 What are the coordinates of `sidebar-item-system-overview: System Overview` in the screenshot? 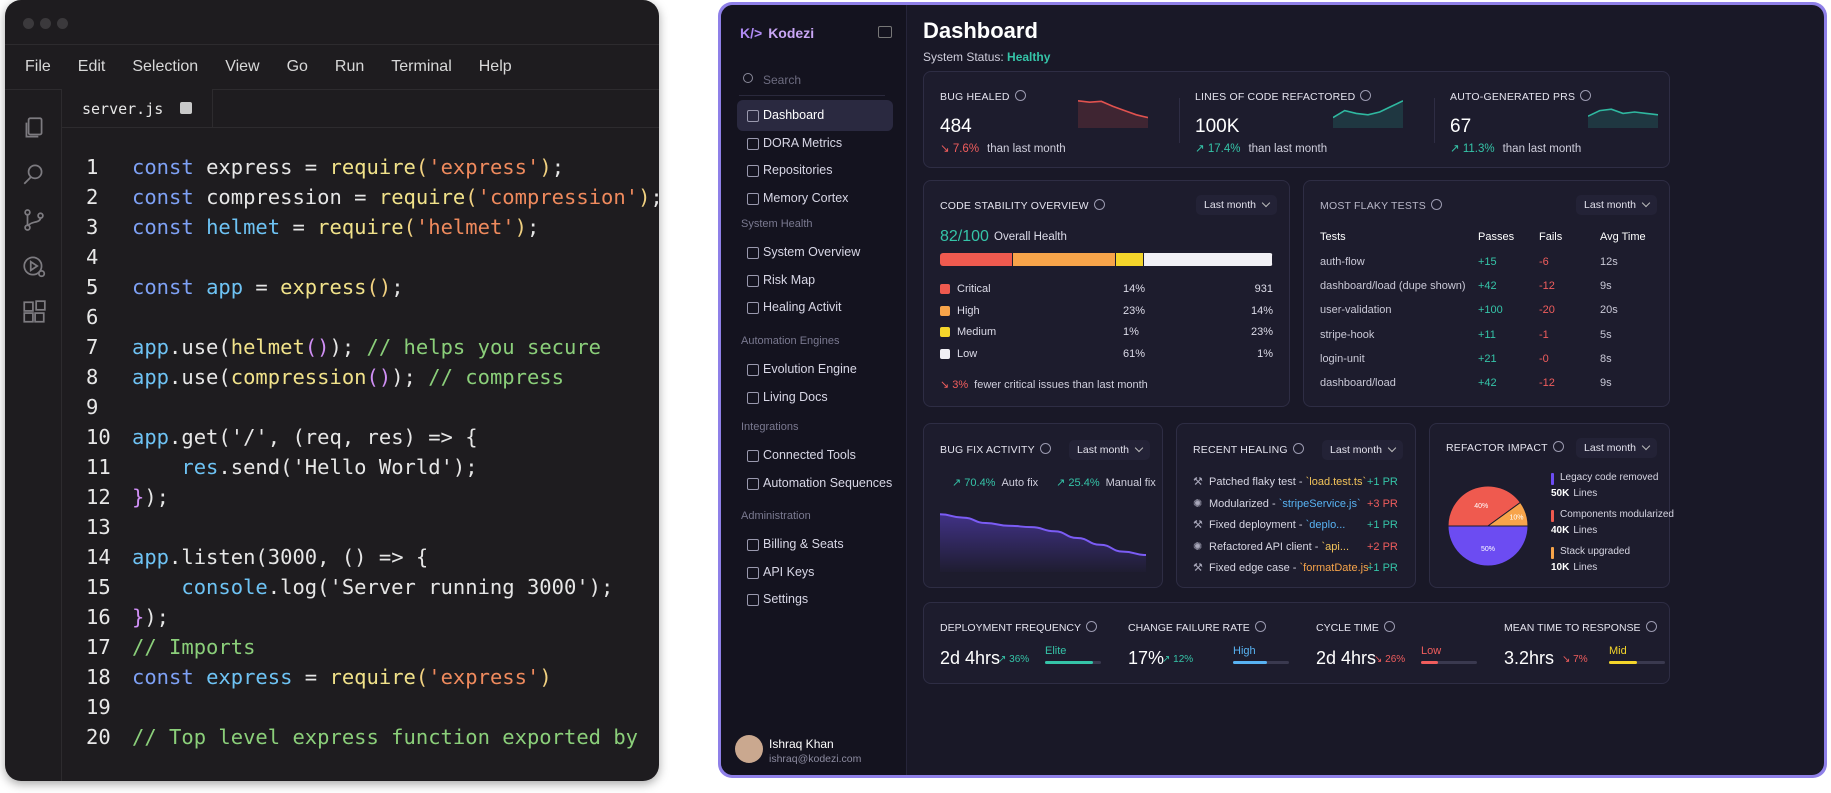 It's located at (815, 252).